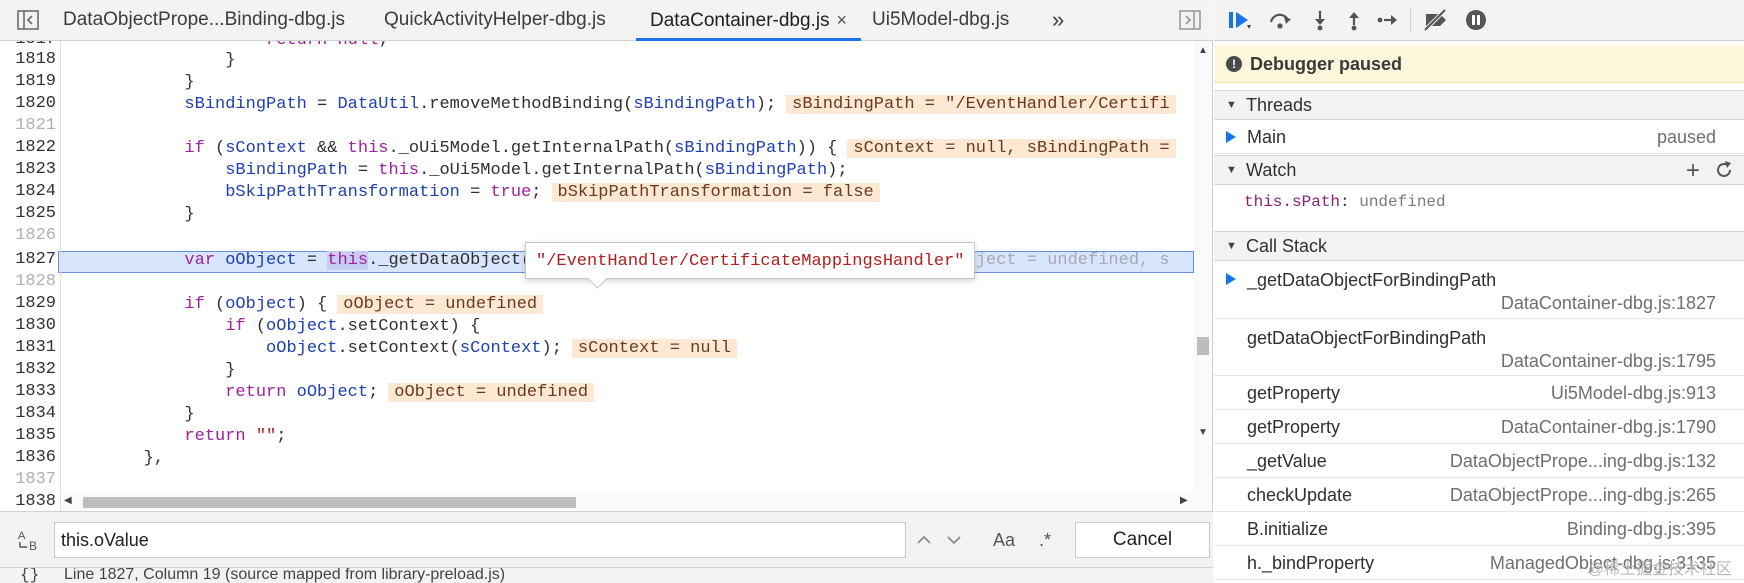  What do you see at coordinates (1476, 20) in the screenshot?
I see `pause-on-exceptions-icon` at bounding box center [1476, 20].